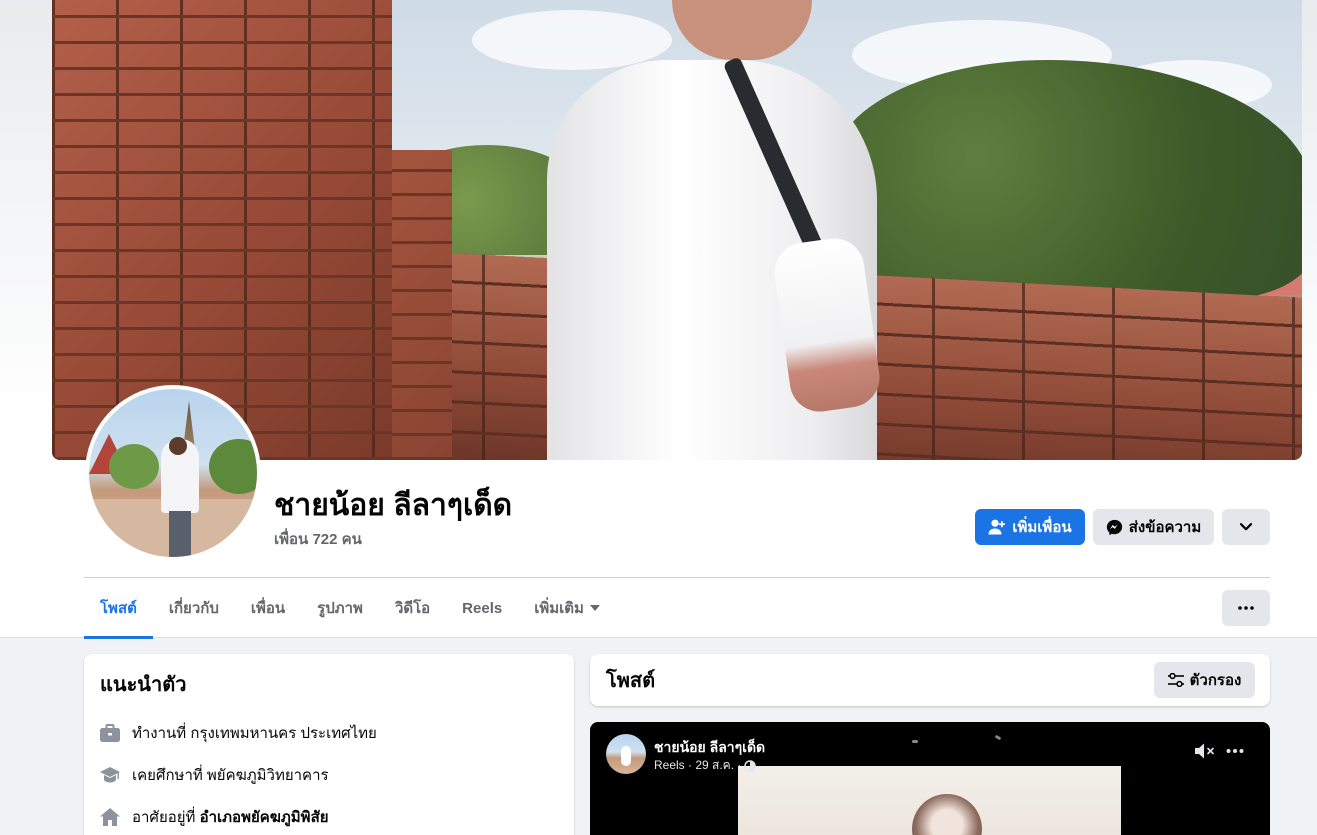  I want to click on post-menu-button, so click(1235, 753).